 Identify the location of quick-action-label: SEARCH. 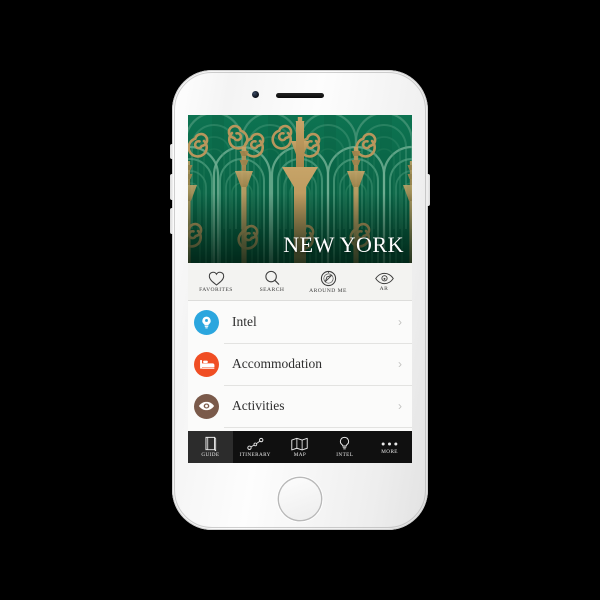
(272, 290).